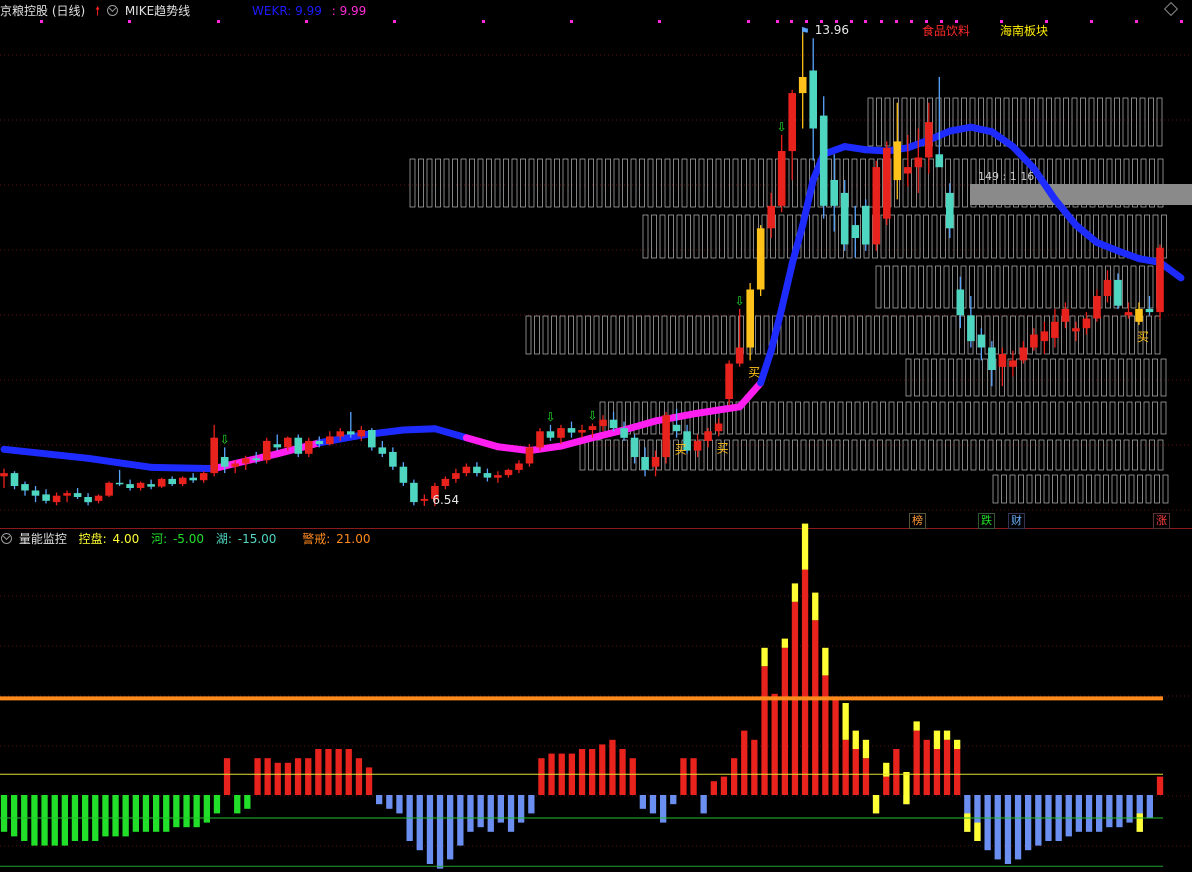  What do you see at coordinates (754, 372) in the screenshot?
I see `buy-label: 买` at bounding box center [754, 372].